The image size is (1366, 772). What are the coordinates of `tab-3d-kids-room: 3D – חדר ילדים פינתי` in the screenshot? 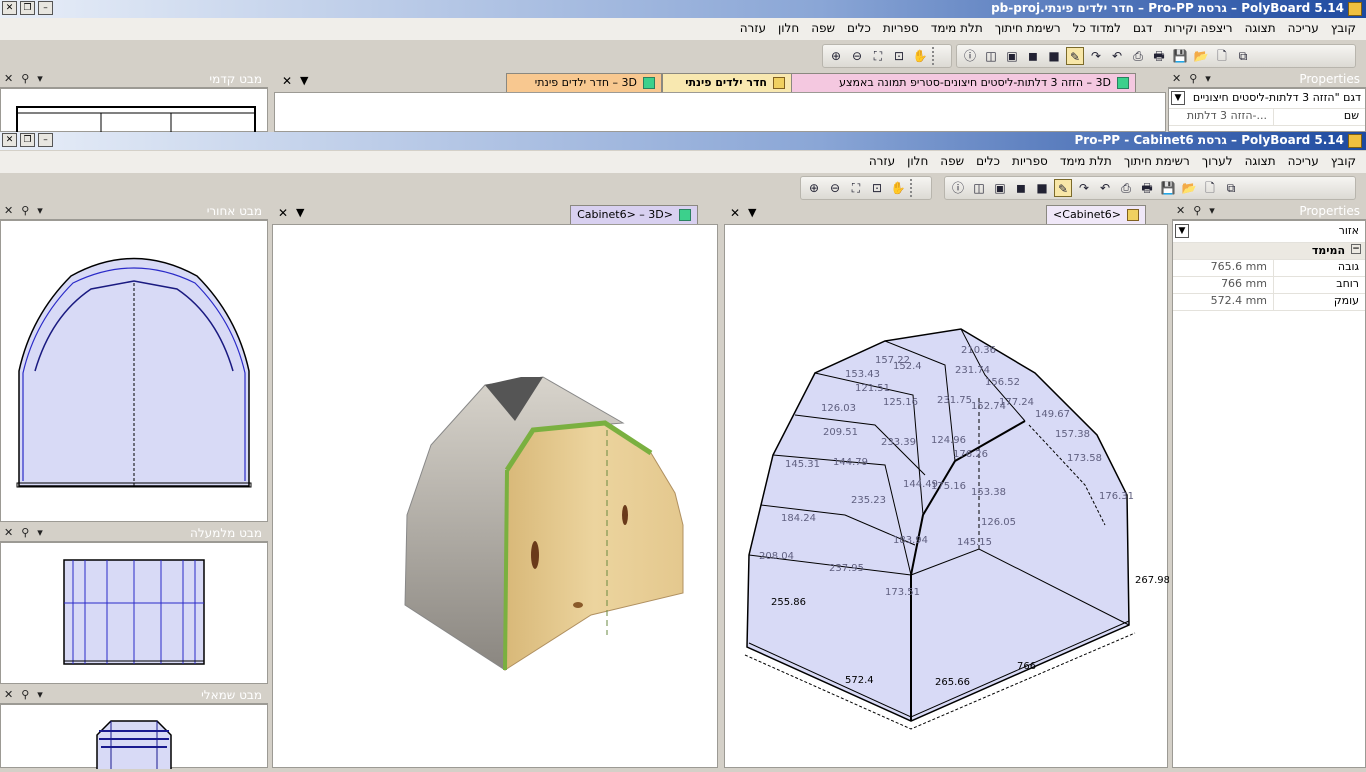 It's located at (584, 82).